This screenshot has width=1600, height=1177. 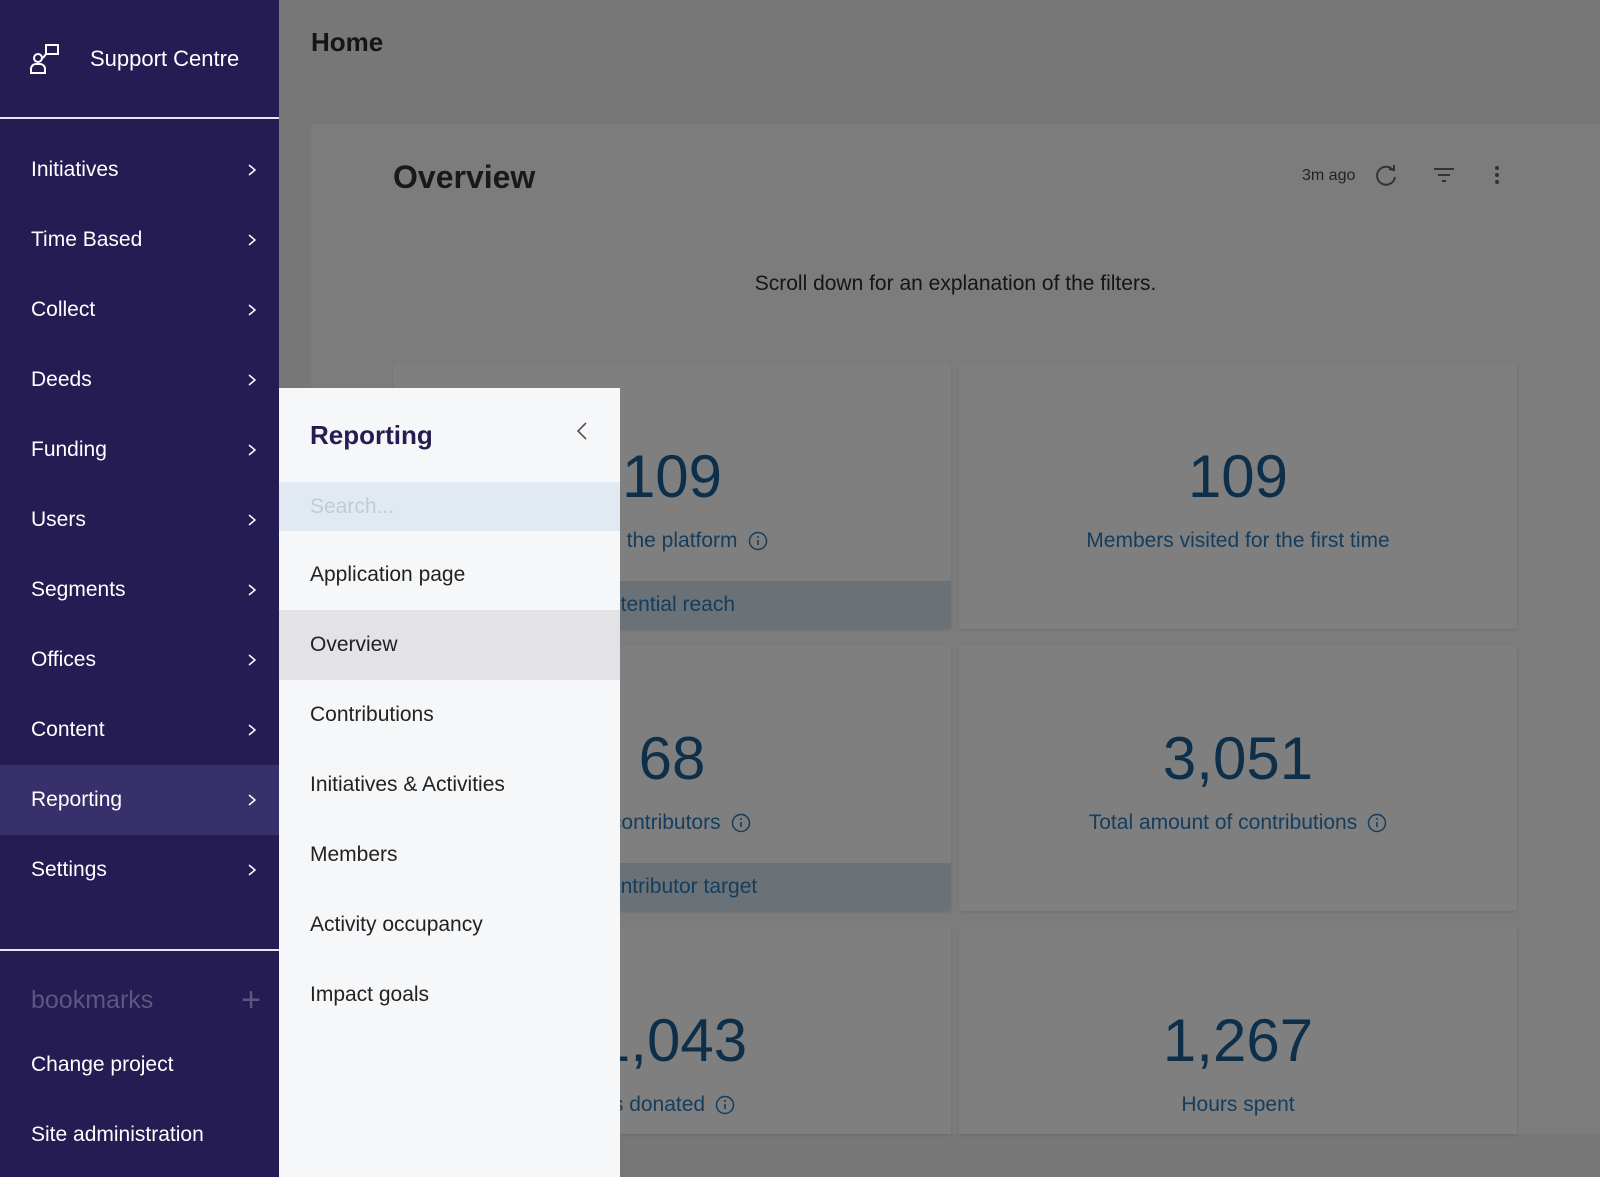 I want to click on sidebar-item-label: Initiatives, so click(x=75, y=169).